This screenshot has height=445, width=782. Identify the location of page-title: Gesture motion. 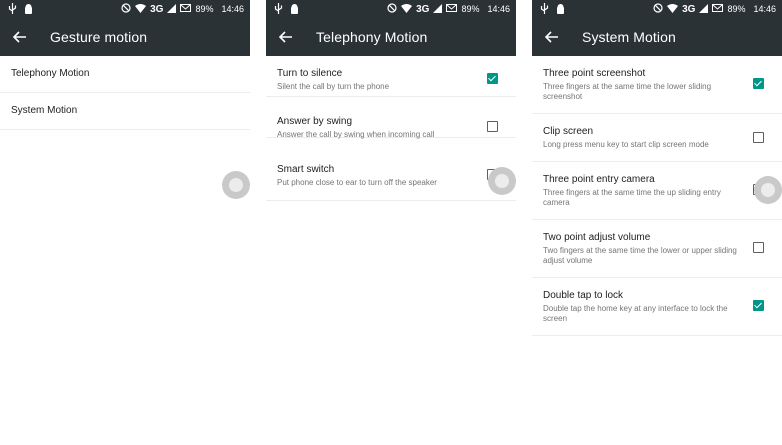
(99, 37).